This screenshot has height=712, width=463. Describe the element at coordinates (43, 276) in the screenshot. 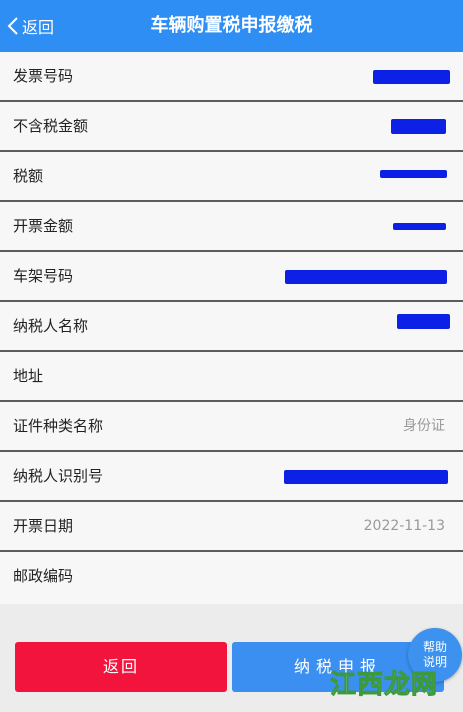

I see `row-label: 车架号码` at that location.